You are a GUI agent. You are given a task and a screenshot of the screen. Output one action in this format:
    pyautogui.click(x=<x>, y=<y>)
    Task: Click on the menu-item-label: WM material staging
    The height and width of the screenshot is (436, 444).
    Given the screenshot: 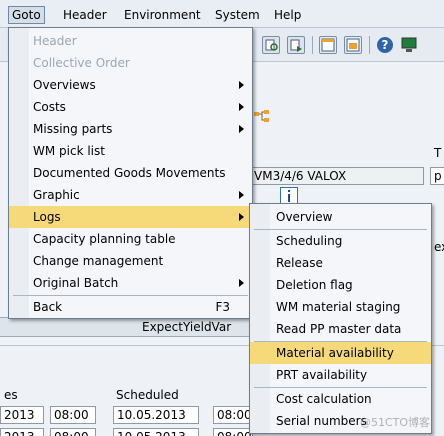 What is the action you would take?
    pyautogui.click(x=338, y=307)
    